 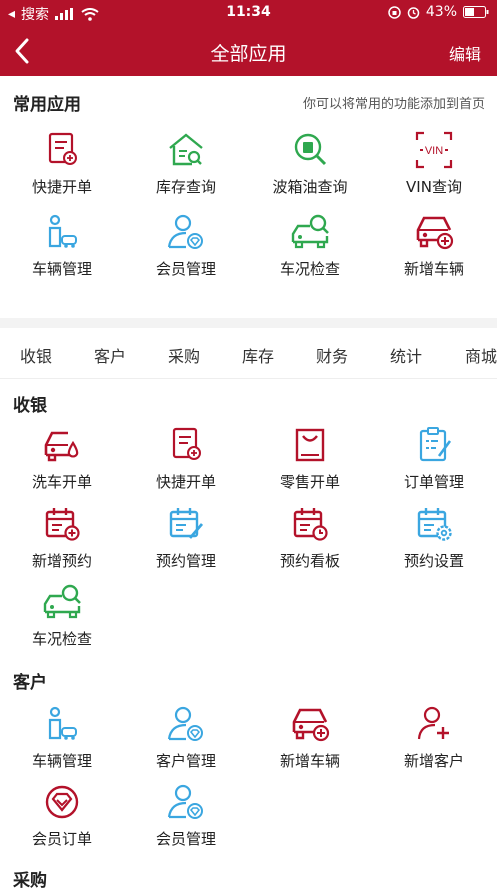 What do you see at coordinates (433, 761) in the screenshot?
I see `app-label: 新增客户` at bounding box center [433, 761].